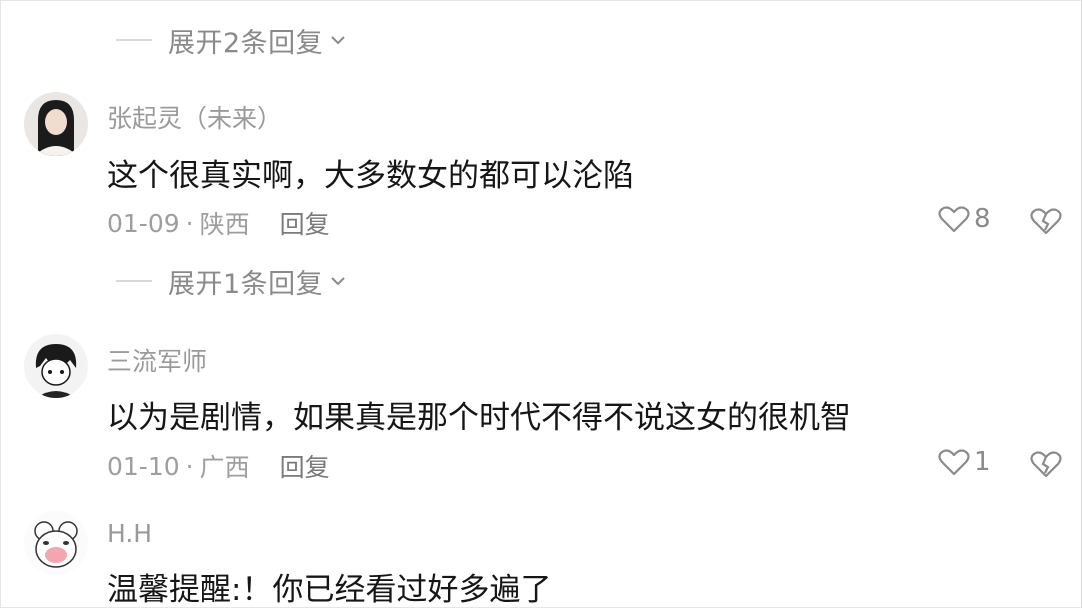  I want to click on comment-meta: 01-09 · 陕西 回复, so click(218, 223).